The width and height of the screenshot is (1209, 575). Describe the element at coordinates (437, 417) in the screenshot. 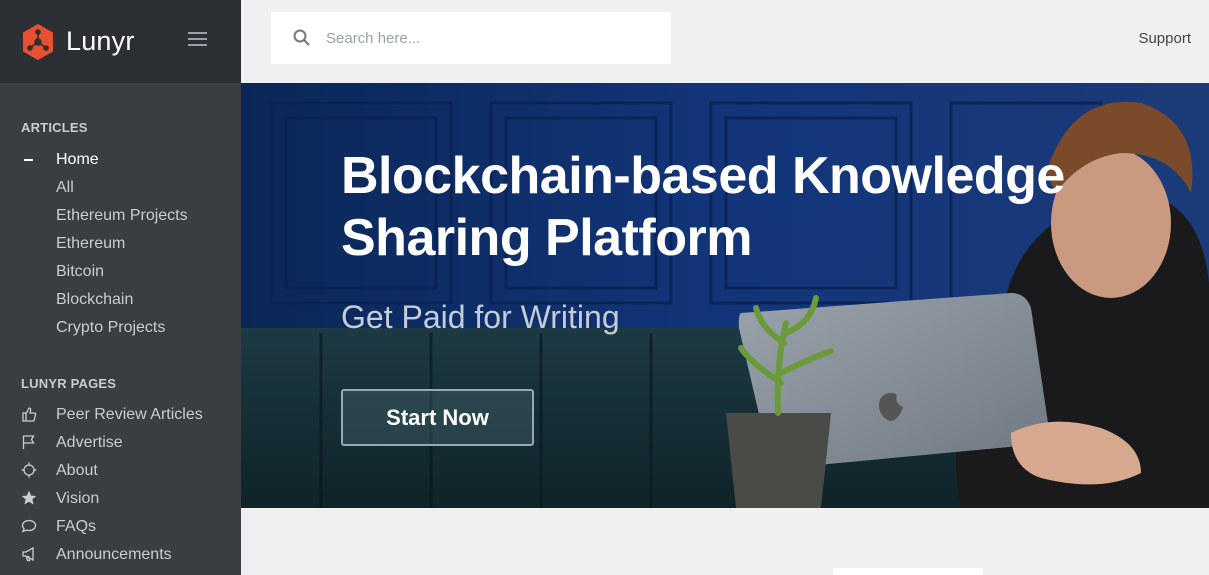

I see `start-now-button: Start Now` at that location.